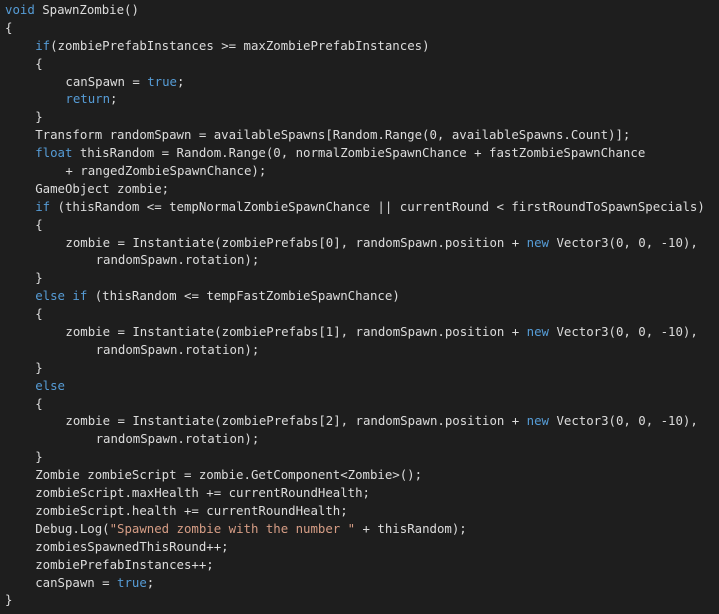 The image size is (719, 614). I want to click on code-text: Debug.Log(, so click(72, 528).